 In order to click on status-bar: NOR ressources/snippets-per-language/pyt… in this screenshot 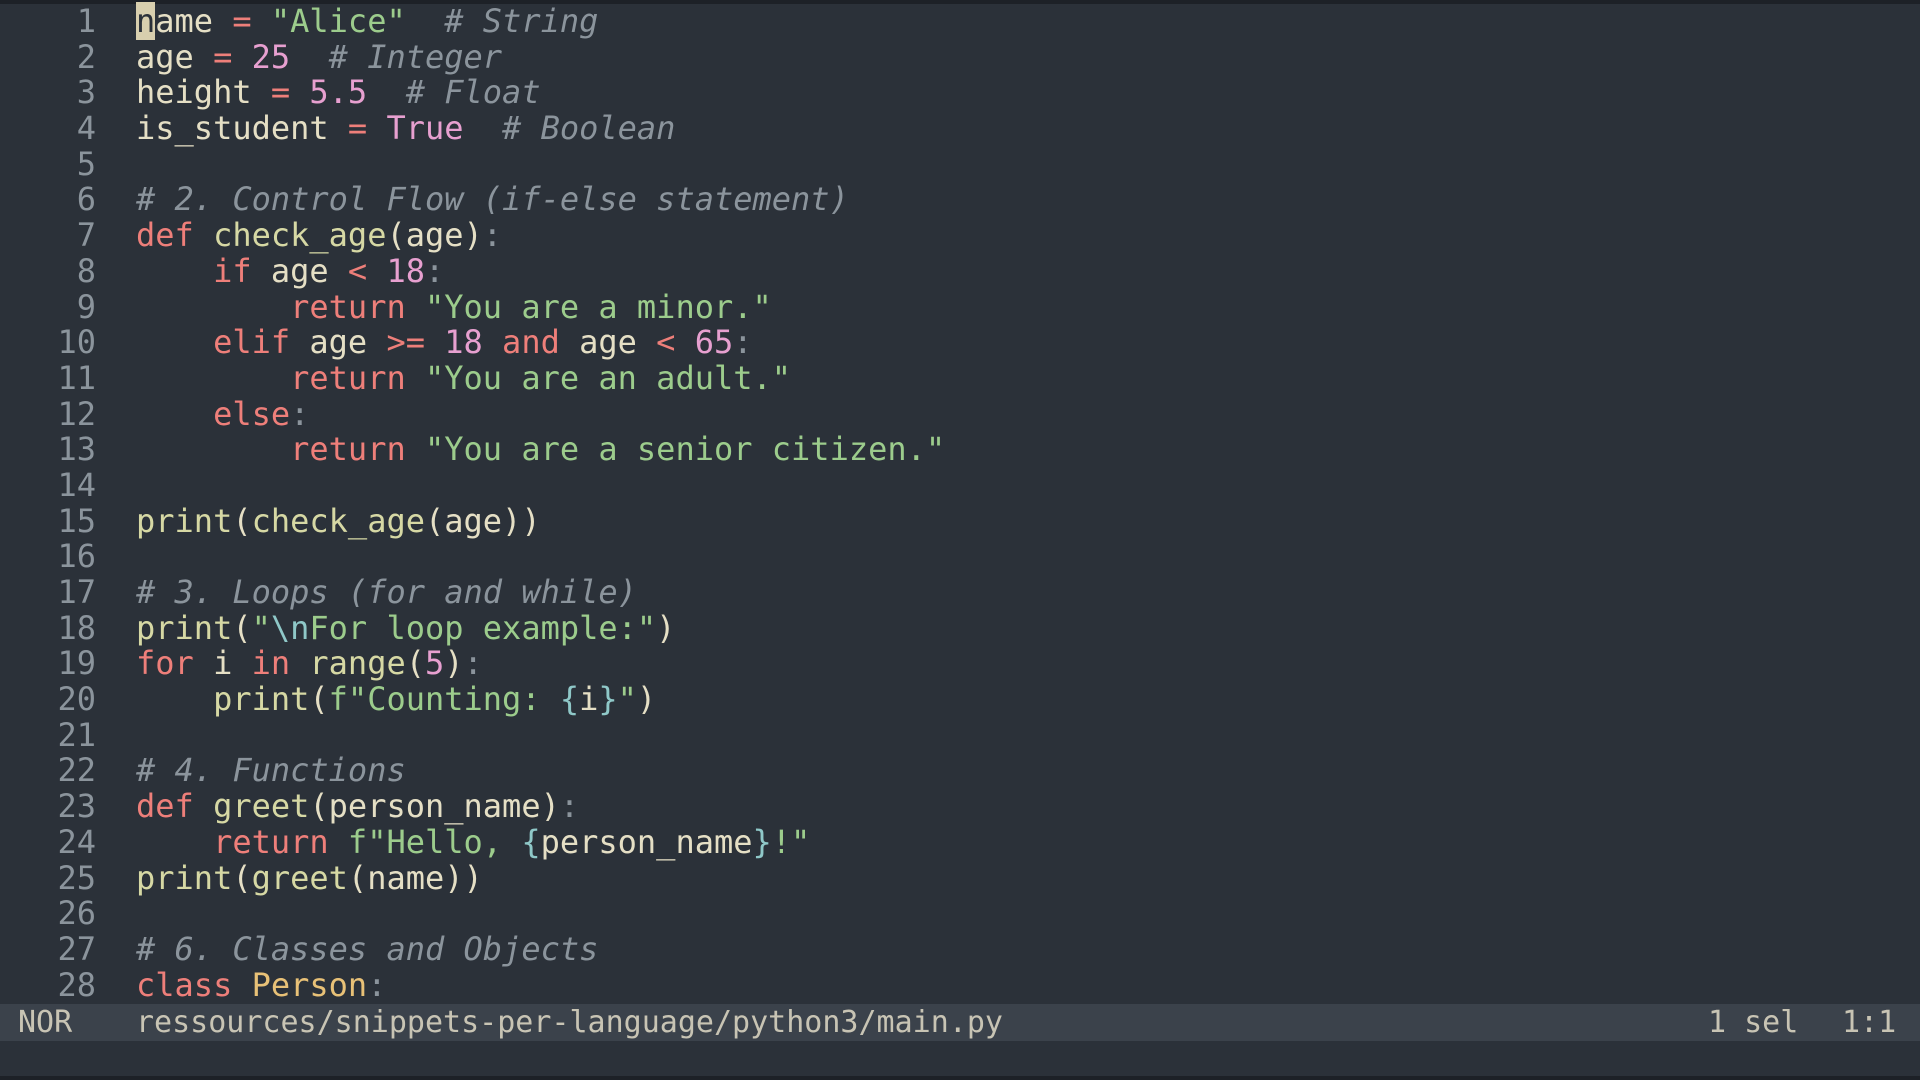, I will do `click(960, 1022)`.